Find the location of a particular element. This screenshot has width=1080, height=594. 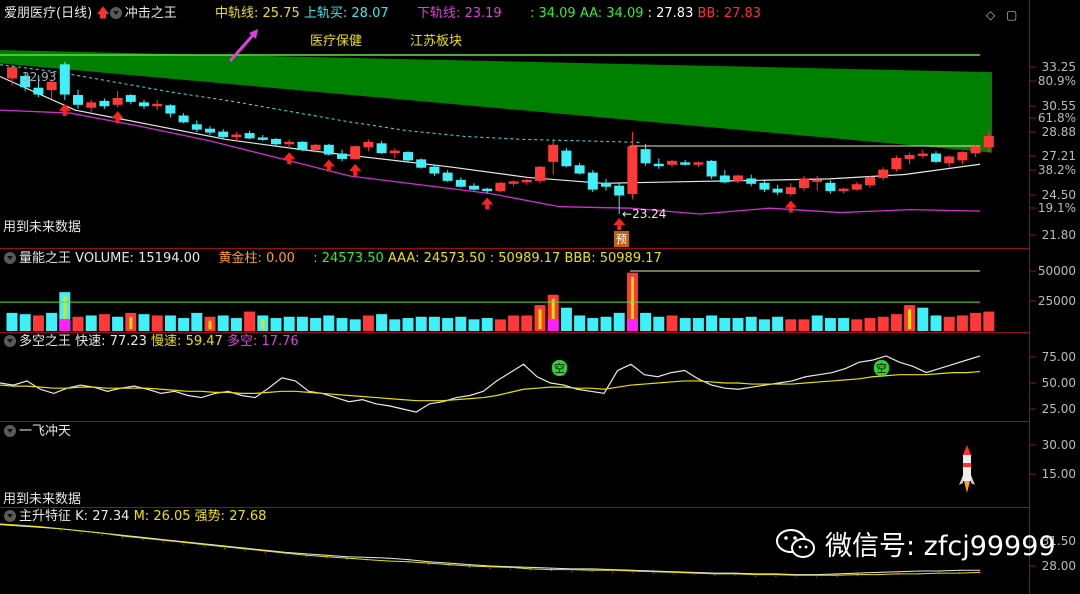

volume-axis-label: 25000 is located at coordinates (1056, 301).